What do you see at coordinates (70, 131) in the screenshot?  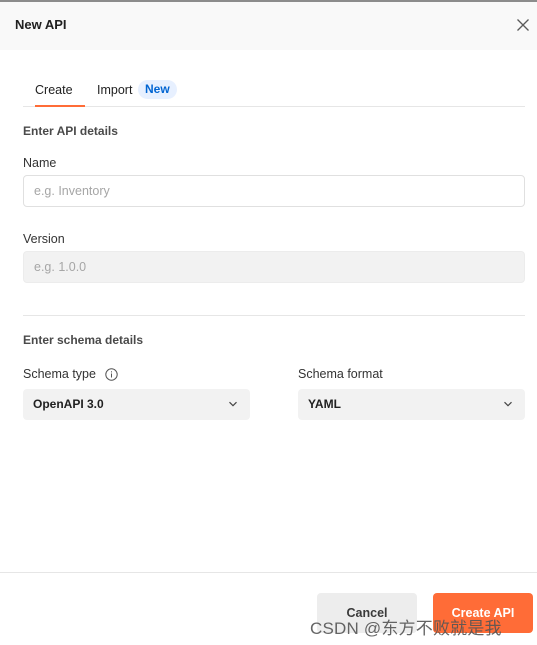 I see `api-details-heading: Enter API details` at bounding box center [70, 131].